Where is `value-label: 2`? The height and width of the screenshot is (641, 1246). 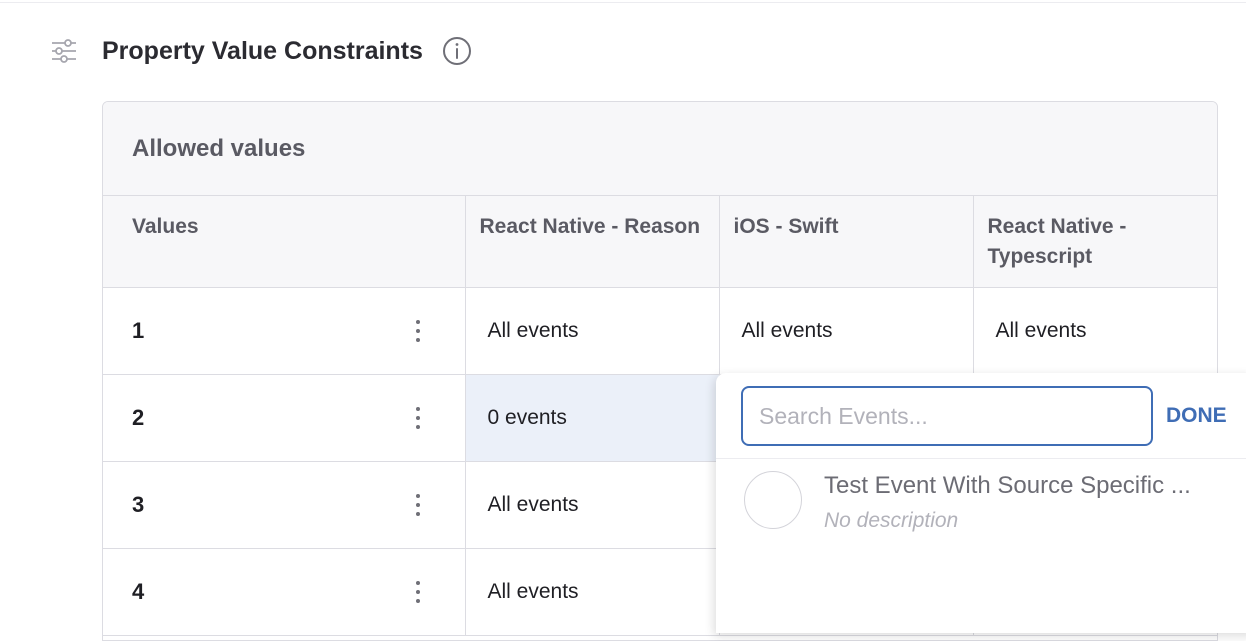 value-label: 2 is located at coordinates (138, 417).